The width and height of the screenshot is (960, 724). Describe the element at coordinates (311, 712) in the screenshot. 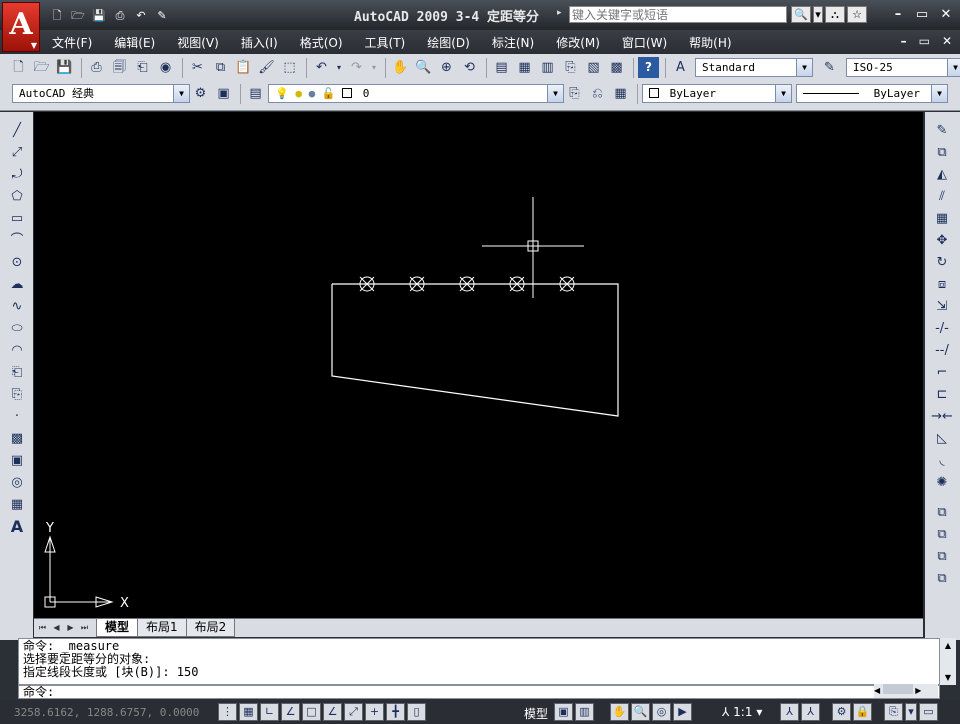

I see `object-snap-icon: □` at that location.